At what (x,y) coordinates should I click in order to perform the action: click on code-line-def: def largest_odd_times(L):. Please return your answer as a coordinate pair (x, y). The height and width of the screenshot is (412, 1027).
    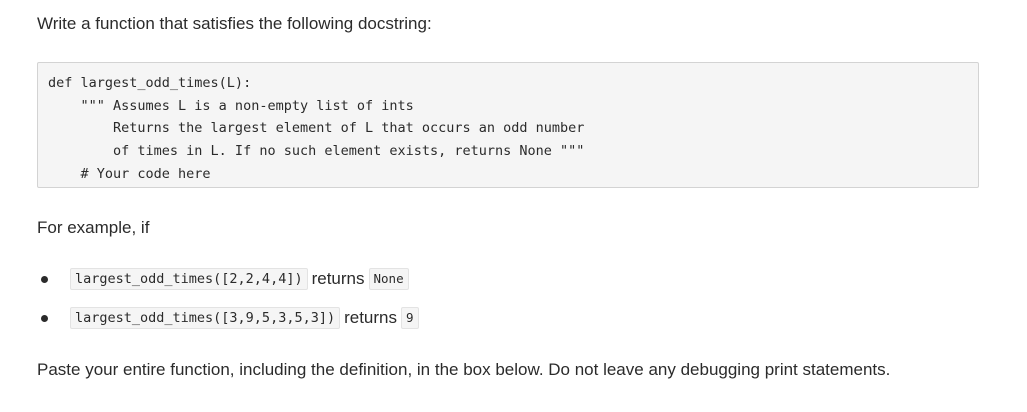
    Looking at the image, I should click on (150, 83).